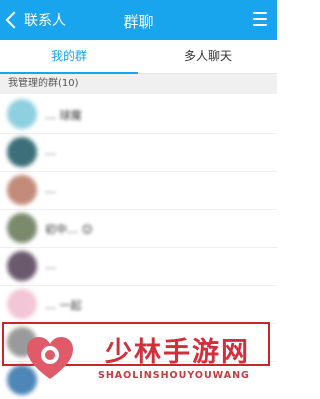 This screenshot has width=320, height=399. I want to click on tab-bar: 我的群 多人聊天, so click(138, 57).